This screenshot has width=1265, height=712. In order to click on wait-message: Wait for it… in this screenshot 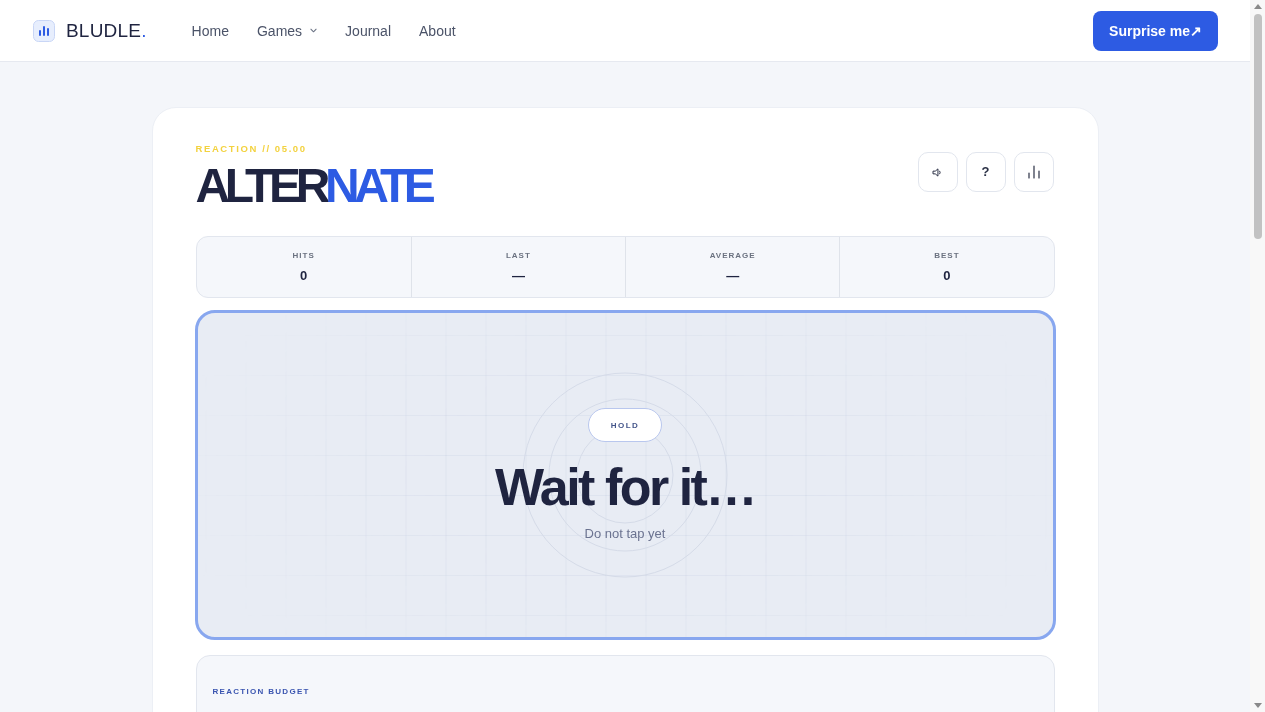, I will do `click(625, 487)`.